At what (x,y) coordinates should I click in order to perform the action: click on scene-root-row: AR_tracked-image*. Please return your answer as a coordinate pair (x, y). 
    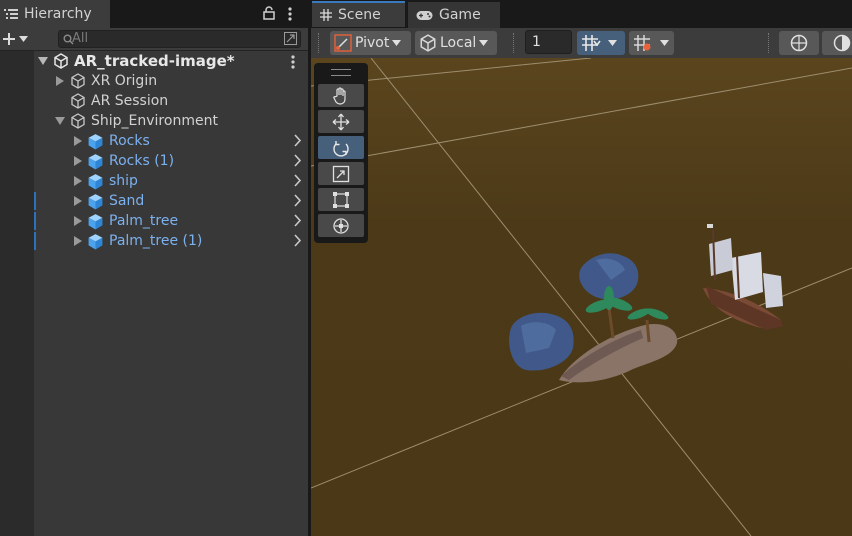
    Looking at the image, I should click on (171, 61).